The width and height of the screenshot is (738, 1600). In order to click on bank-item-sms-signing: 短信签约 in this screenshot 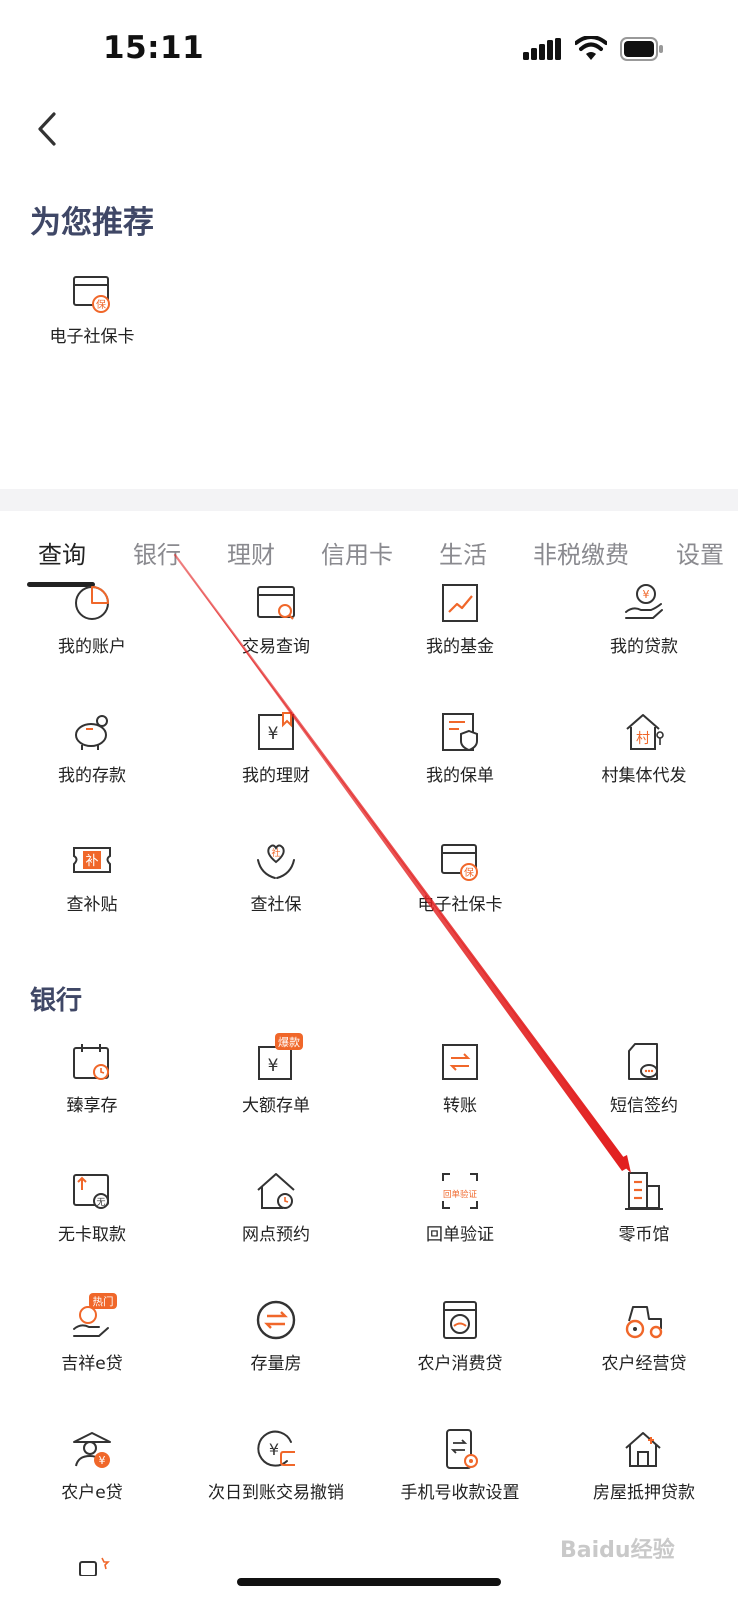, I will do `click(644, 1101)`.